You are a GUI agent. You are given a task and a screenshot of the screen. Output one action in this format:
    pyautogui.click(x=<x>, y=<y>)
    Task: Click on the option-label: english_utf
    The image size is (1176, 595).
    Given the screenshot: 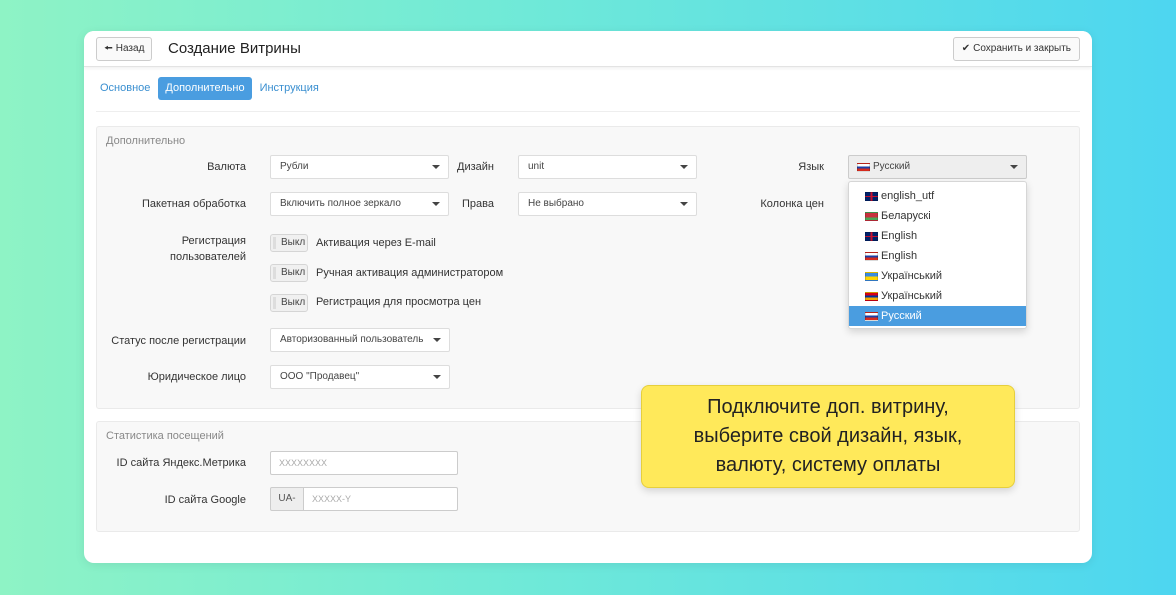 What is the action you would take?
    pyautogui.click(x=908, y=196)
    